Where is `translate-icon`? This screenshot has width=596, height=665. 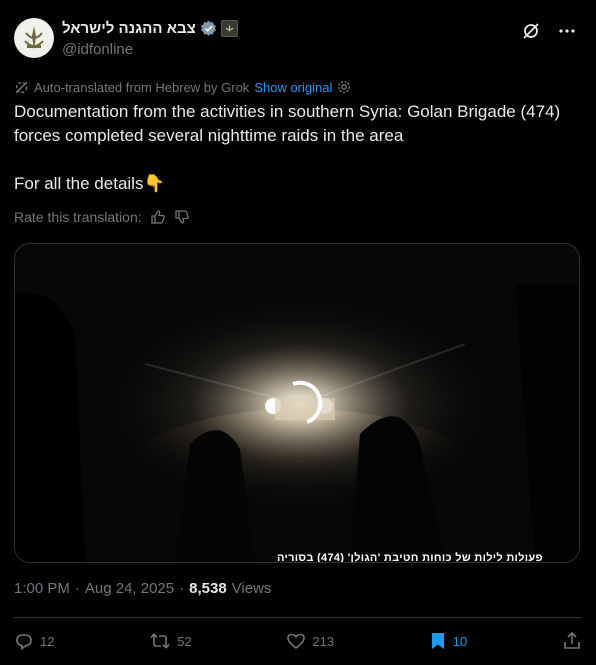
translate-icon is located at coordinates (21, 87).